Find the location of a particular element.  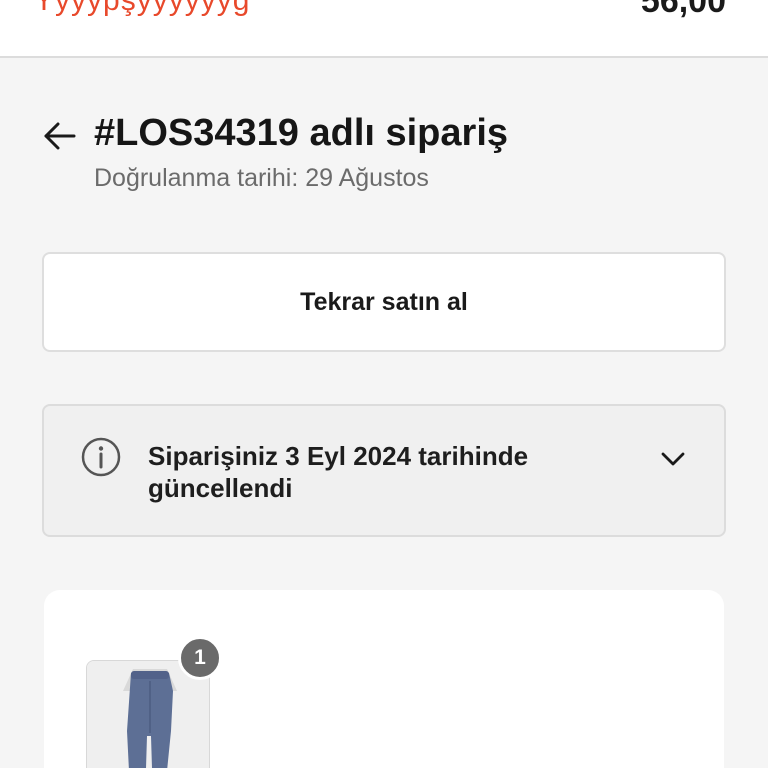

back-button is located at coordinates (60, 136).